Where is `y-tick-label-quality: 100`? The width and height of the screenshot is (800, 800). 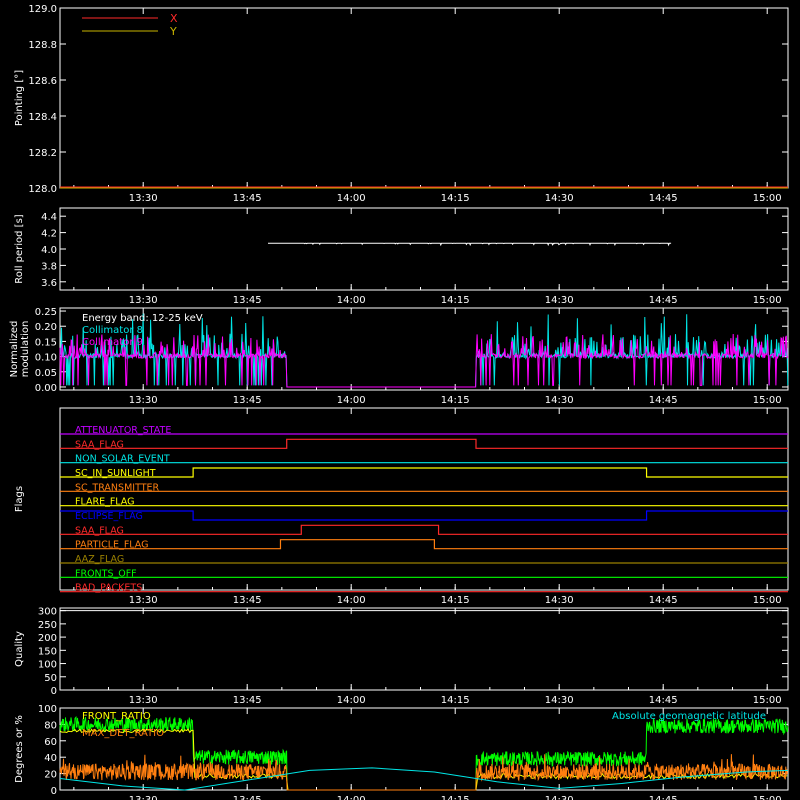 y-tick-label-quality: 100 is located at coordinates (47, 665).